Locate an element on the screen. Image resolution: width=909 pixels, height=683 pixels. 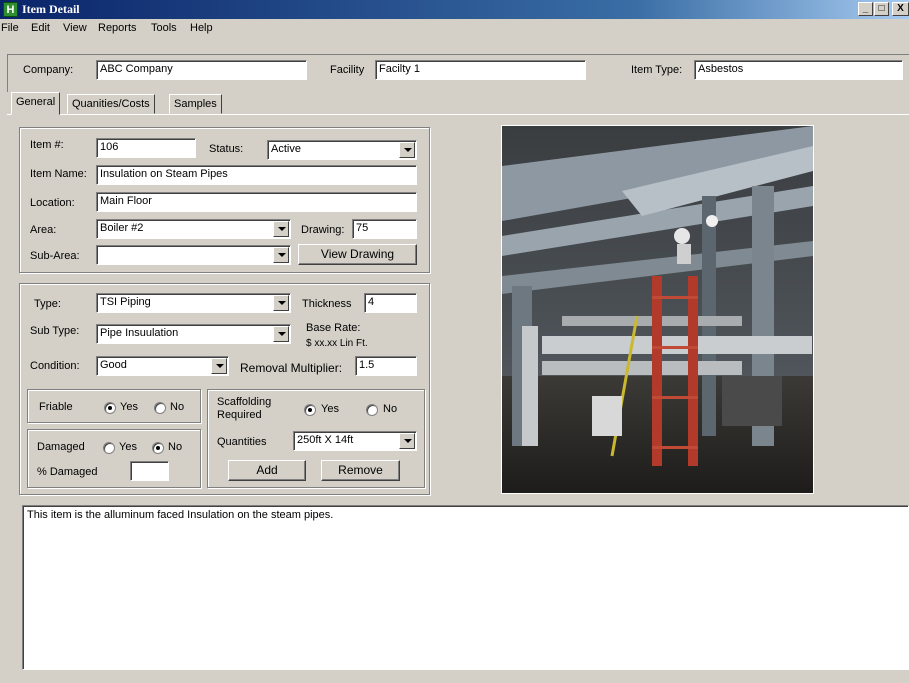
base-rate-value: $ xx.xx Lin Ft. is located at coordinates (337, 343).